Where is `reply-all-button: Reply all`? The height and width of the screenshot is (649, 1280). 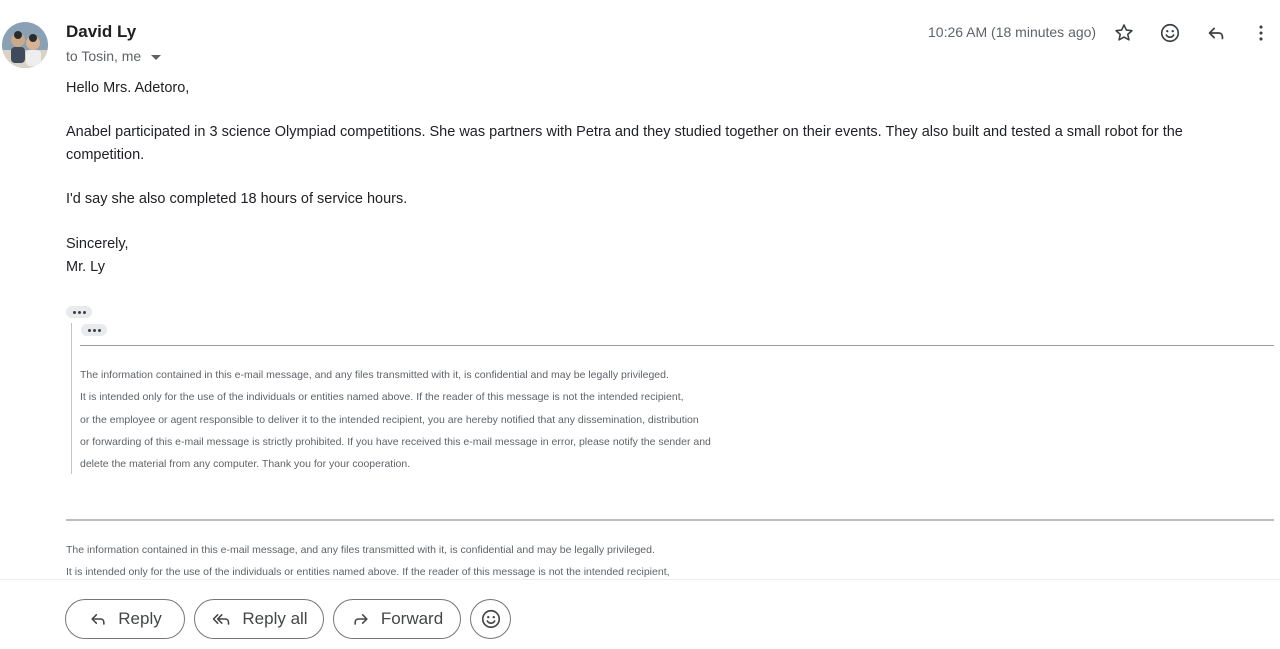 reply-all-button: Reply all is located at coordinates (259, 619).